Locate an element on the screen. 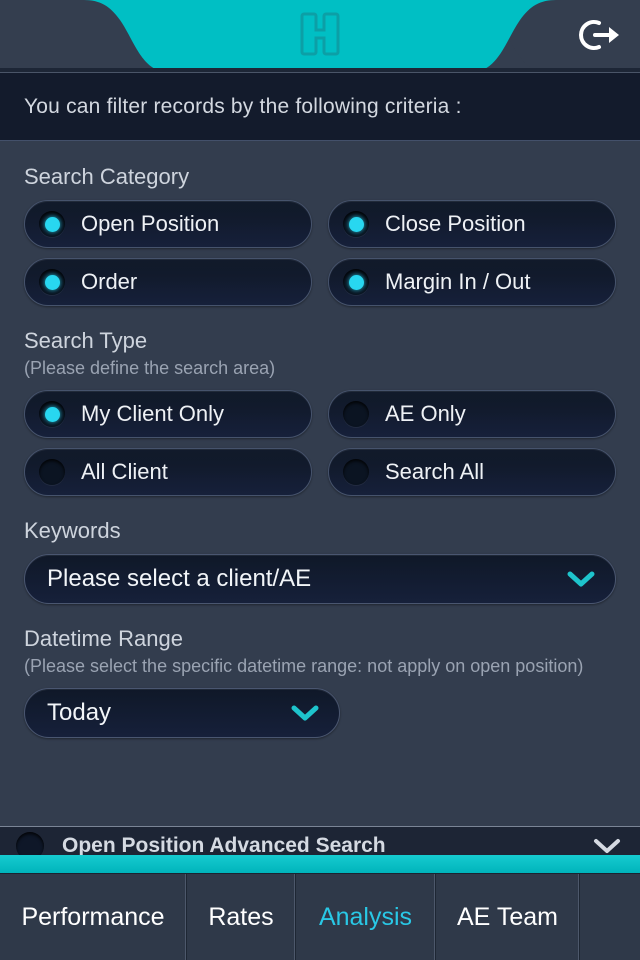  keywords-section: Keywords Please select a client/AE is located at coordinates (320, 561).